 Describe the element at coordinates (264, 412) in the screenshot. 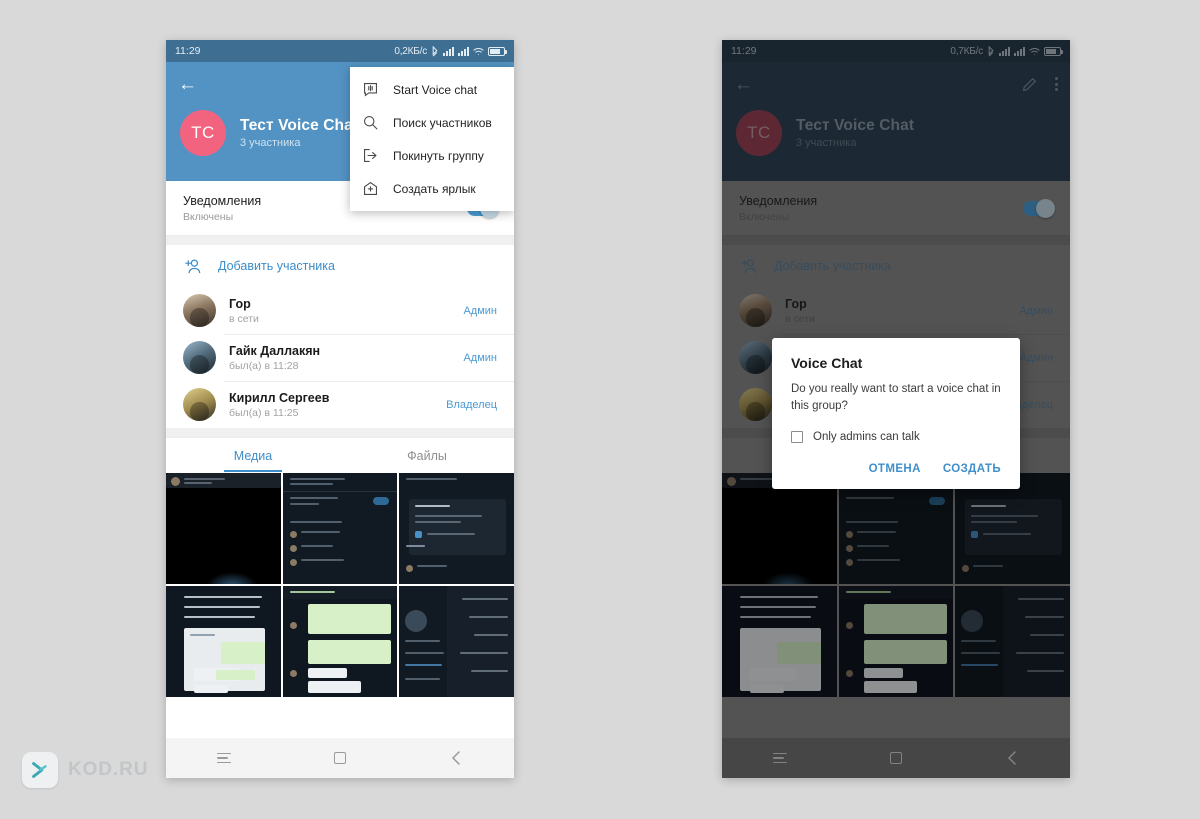

I see `member-status: был(а) в 11:25` at that location.